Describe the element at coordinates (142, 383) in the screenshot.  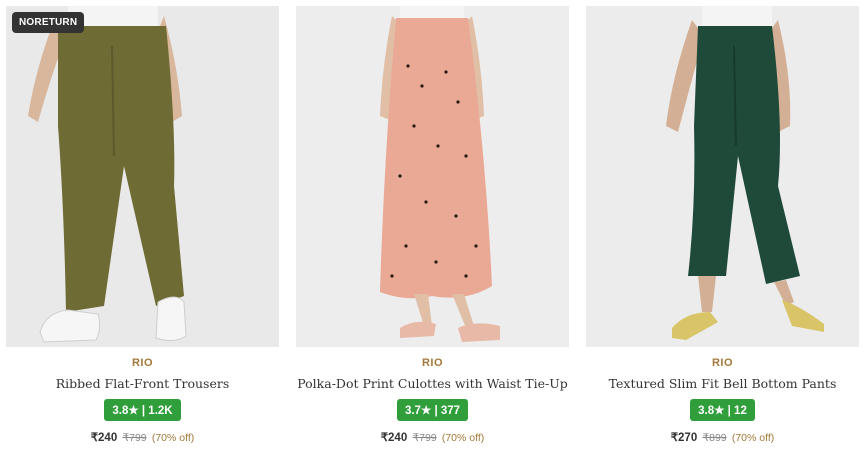
I see `product-name: Ribbed Flat-Front Trousers` at that location.